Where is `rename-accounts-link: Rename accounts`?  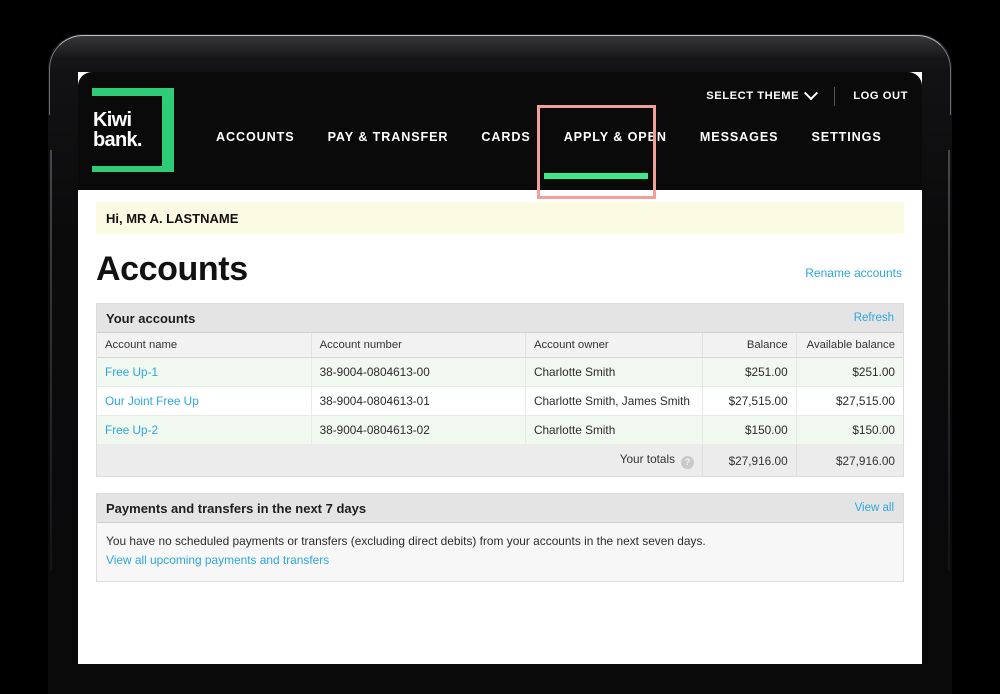
rename-accounts-link: Rename accounts is located at coordinates (853, 276).